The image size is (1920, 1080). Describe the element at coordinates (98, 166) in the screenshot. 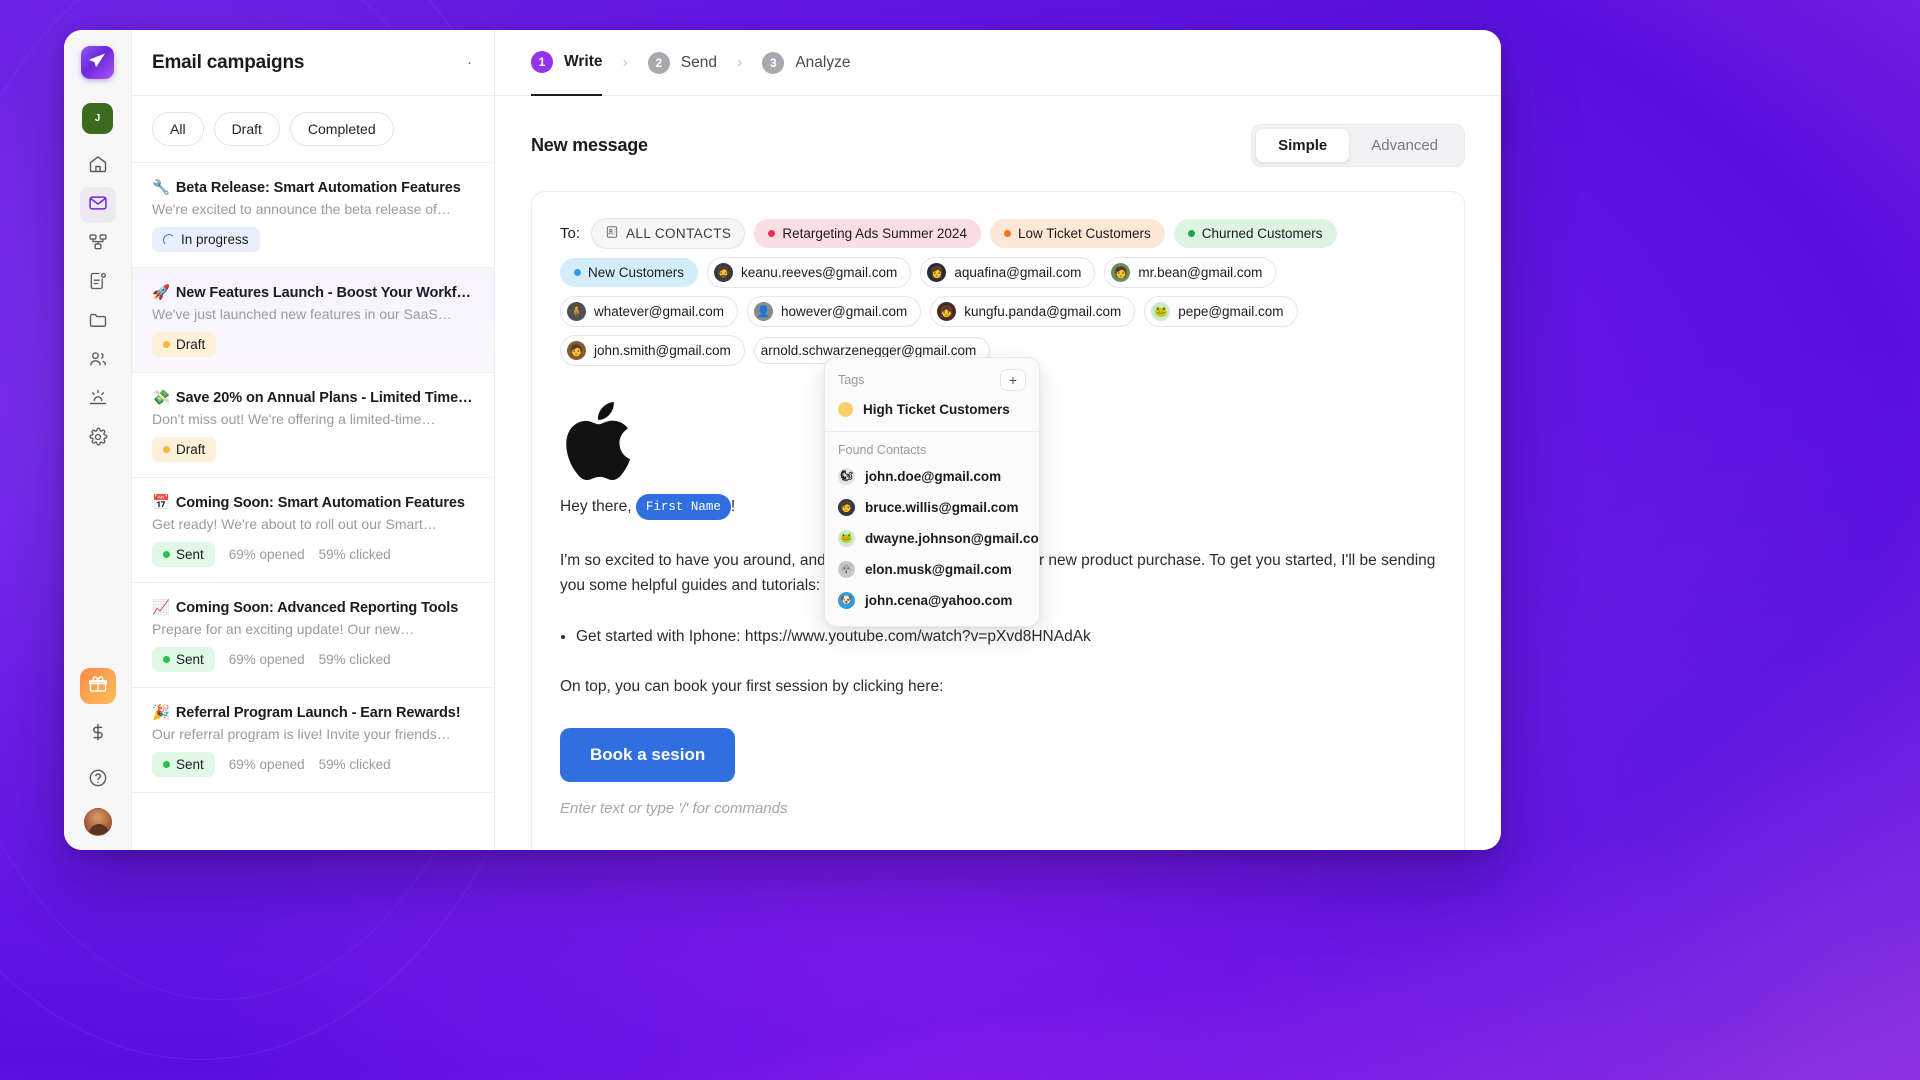

I see `sidebar-item-home` at that location.